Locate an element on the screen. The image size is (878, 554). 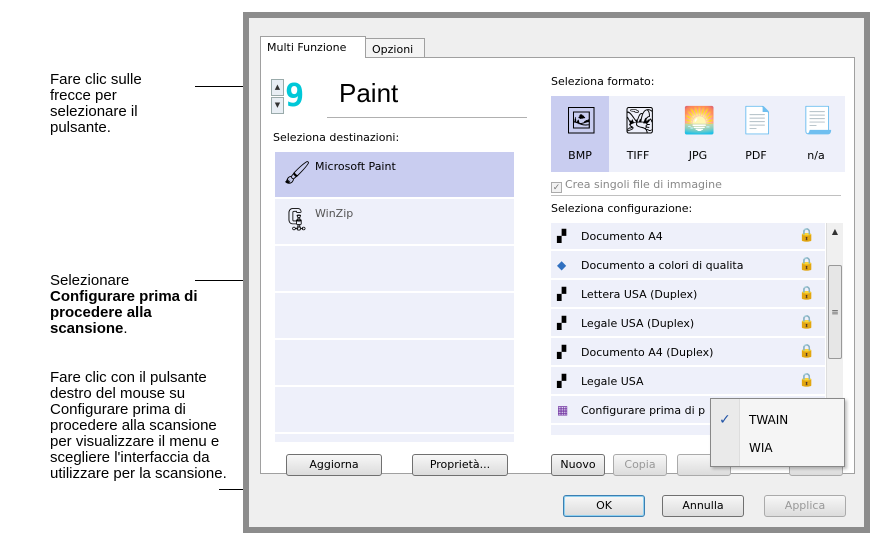
format-na: 📃 n/a is located at coordinates (816, 134).